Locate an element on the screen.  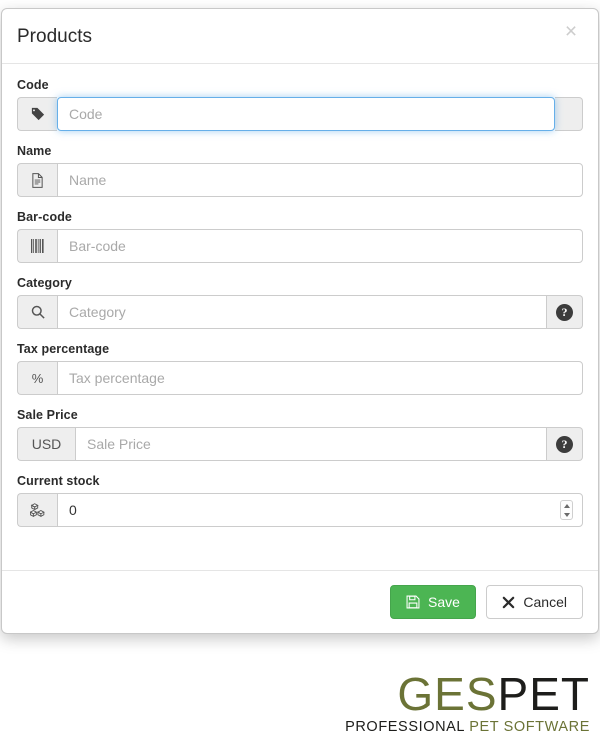
category-input is located at coordinates (302, 312).